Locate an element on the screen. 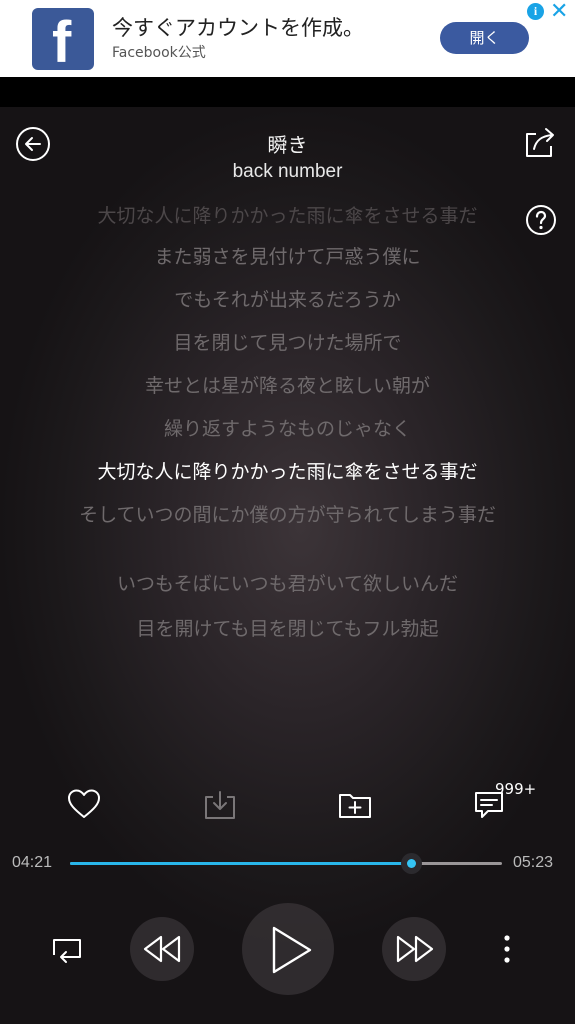 The height and width of the screenshot is (1024, 575). status-strip is located at coordinates (287, 92).